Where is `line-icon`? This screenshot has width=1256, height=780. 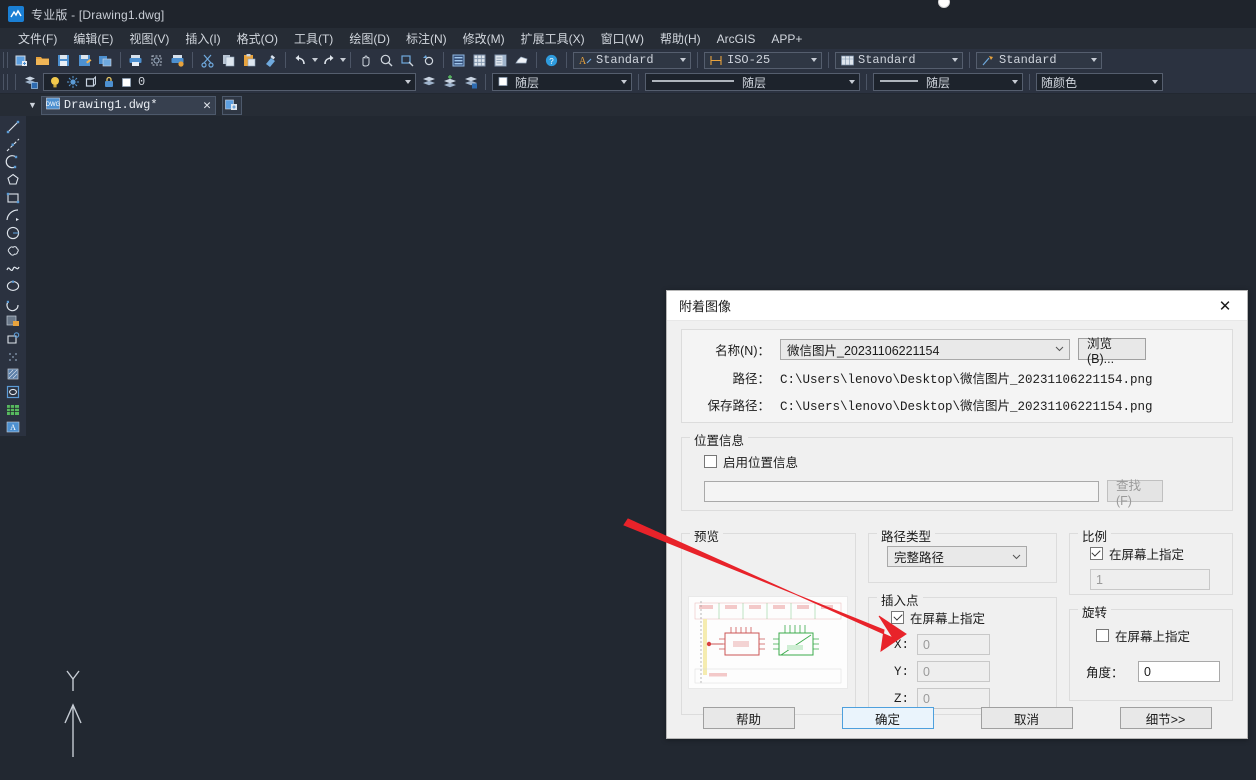 line-icon is located at coordinates (13, 127).